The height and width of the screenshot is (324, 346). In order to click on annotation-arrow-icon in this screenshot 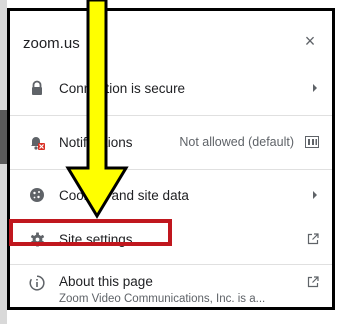, I will do `click(97, 109)`.